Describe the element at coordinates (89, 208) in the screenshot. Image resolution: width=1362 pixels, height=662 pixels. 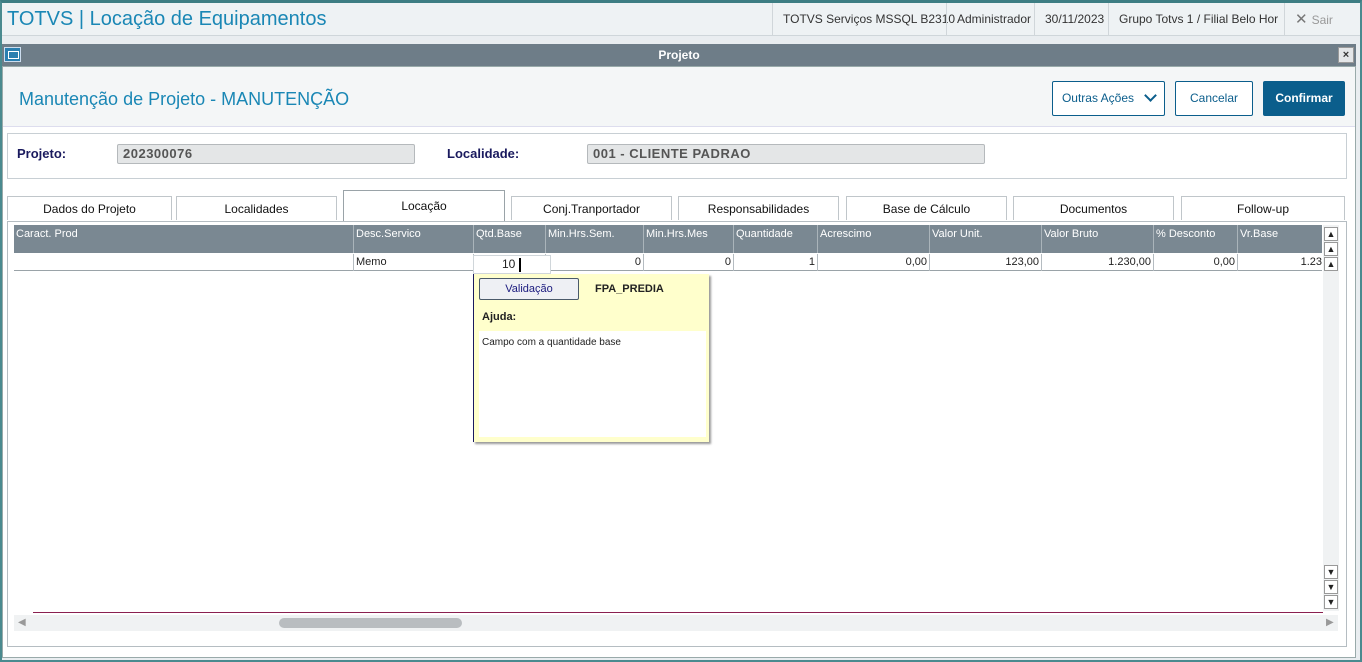
I see `tab-dados-do-projeto: Dados do Projeto` at that location.